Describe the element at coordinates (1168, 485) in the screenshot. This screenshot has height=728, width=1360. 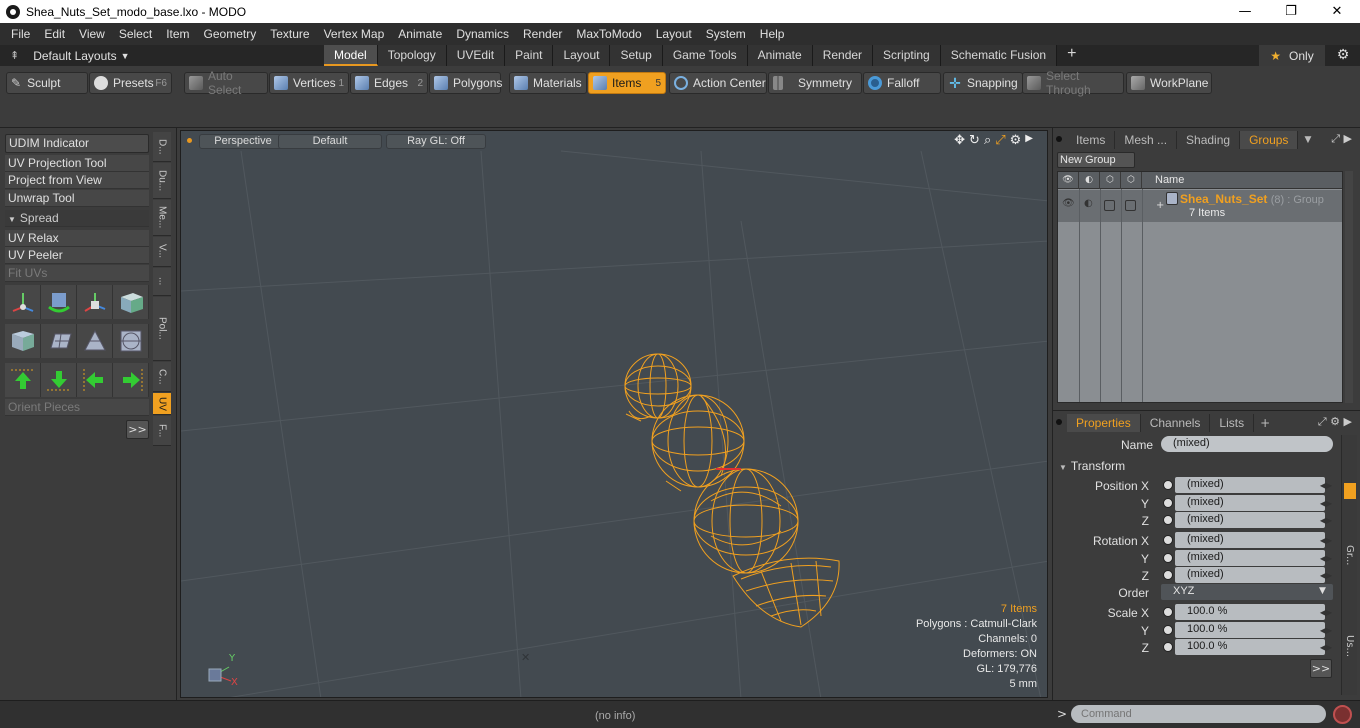
I see `position-x-radio` at that location.